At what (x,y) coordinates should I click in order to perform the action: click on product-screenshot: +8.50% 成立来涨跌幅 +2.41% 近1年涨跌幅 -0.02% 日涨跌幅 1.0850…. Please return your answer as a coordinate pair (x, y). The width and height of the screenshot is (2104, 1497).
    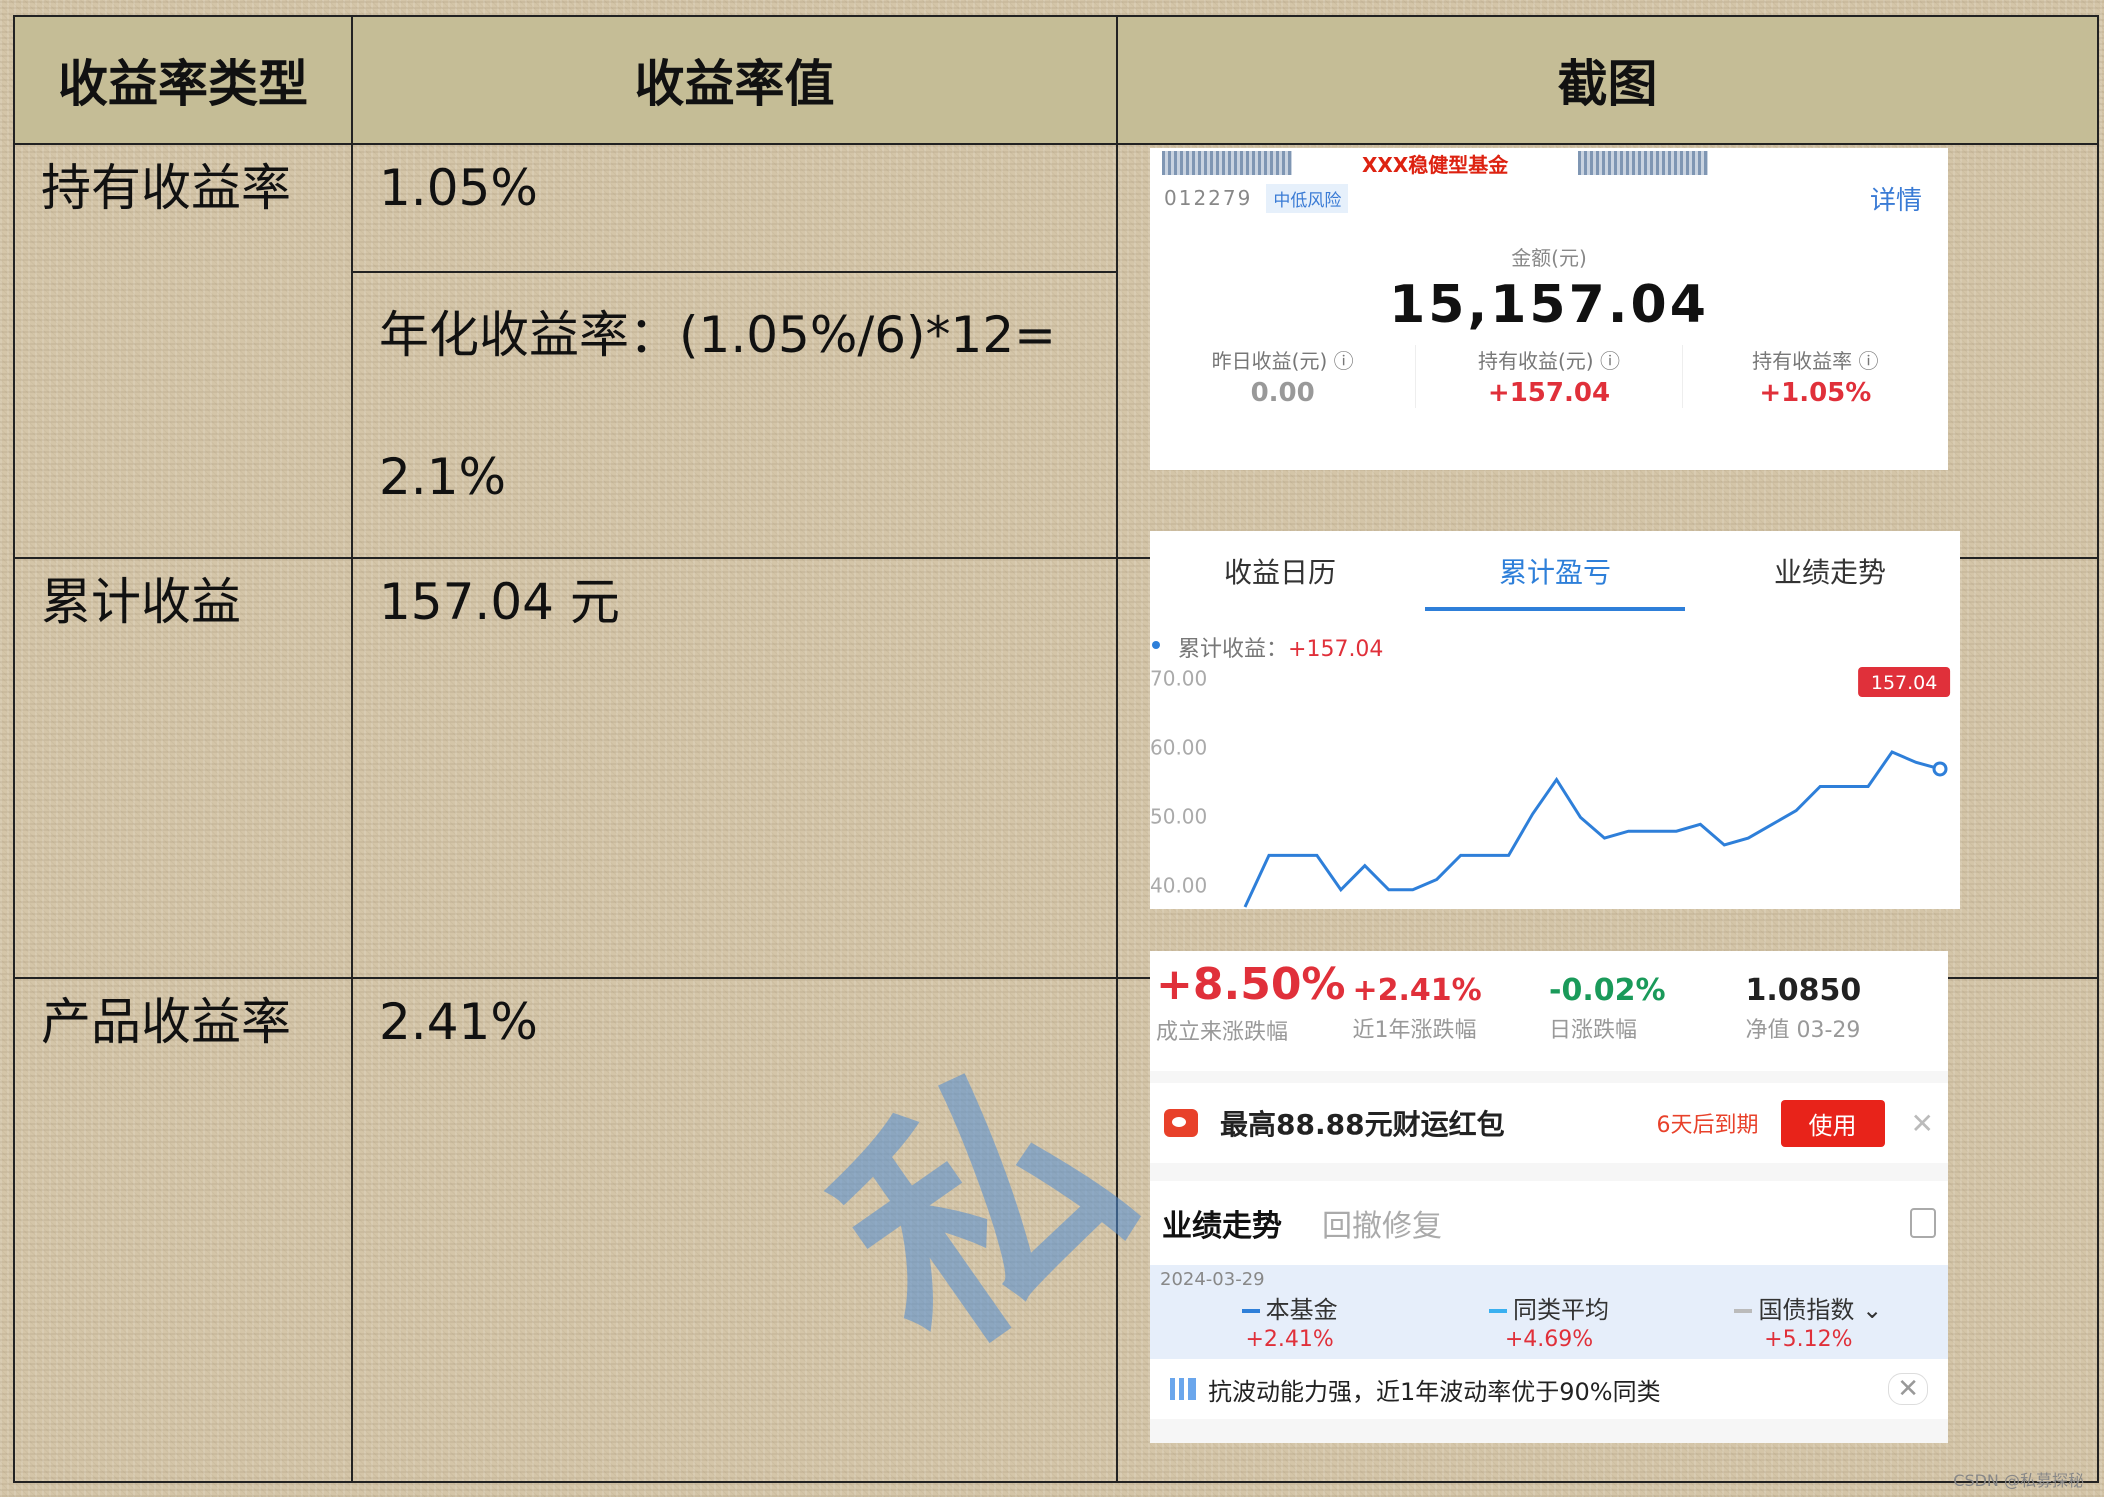
    Looking at the image, I should click on (1549, 1197).